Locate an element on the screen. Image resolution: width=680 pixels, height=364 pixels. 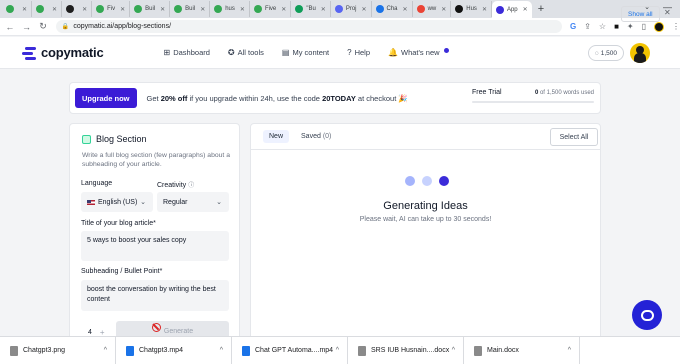
promo-suffix: at checkout is located at coordinates (376, 98).